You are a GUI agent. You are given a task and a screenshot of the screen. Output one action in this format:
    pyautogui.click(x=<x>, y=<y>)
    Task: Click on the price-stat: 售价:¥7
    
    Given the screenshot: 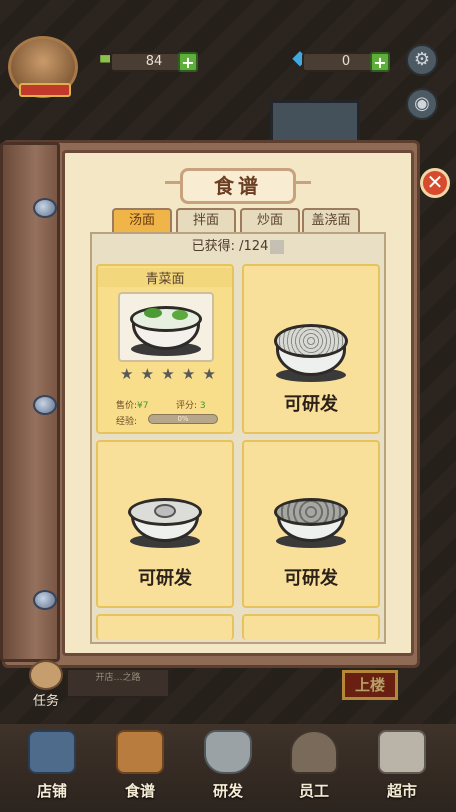 What is the action you would take?
    pyautogui.click(x=132, y=404)
    